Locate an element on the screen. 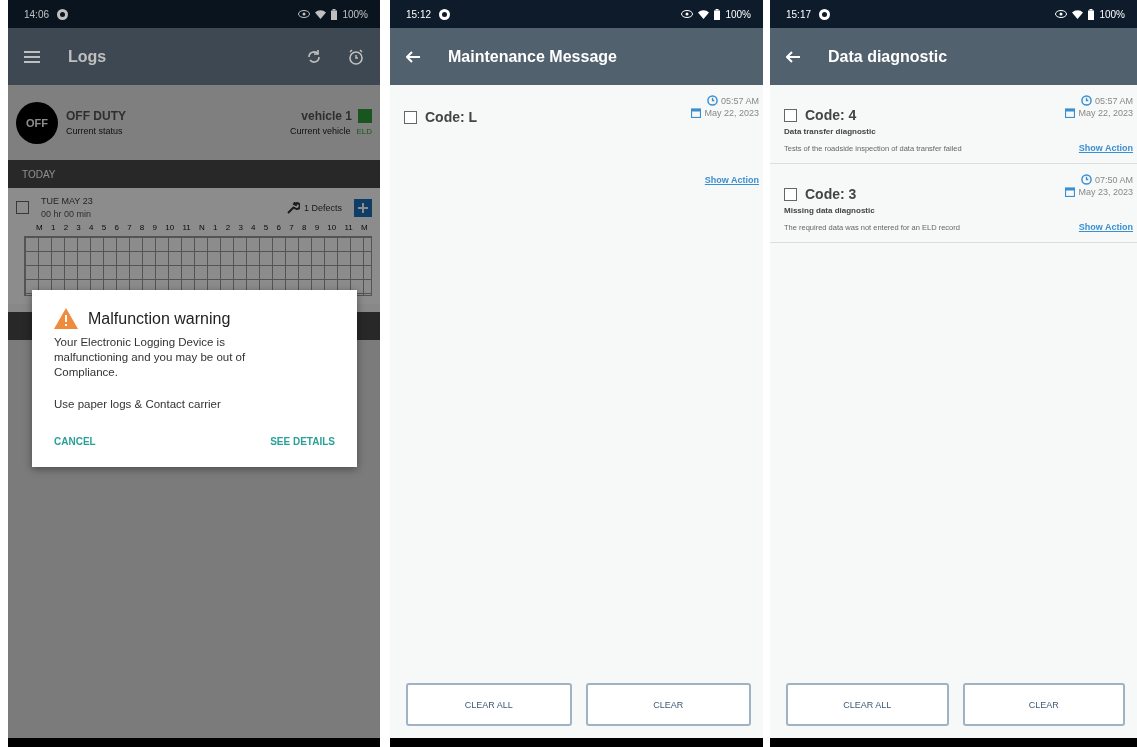 This screenshot has width=1137, height=747. screen-title: Data diagnostic is located at coordinates (888, 56).